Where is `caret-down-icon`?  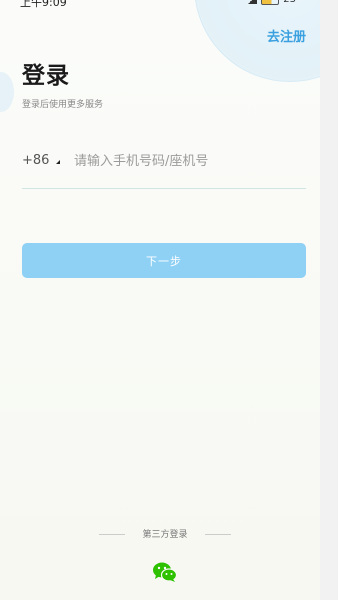
caret-down-icon is located at coordinates (58, 162).